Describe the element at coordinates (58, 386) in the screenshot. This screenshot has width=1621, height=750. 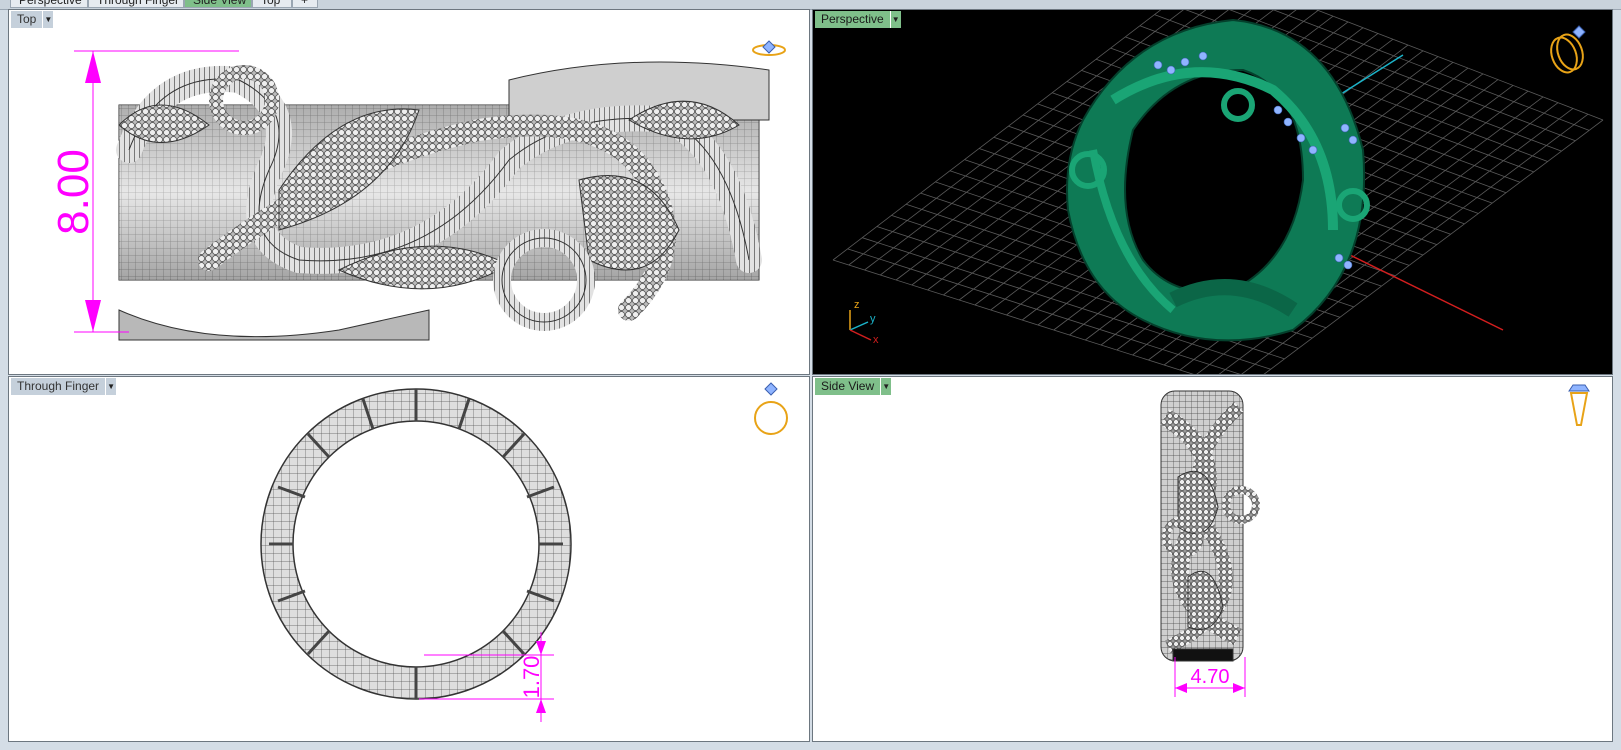
I see `viewport-title: Through Finger` at that location.